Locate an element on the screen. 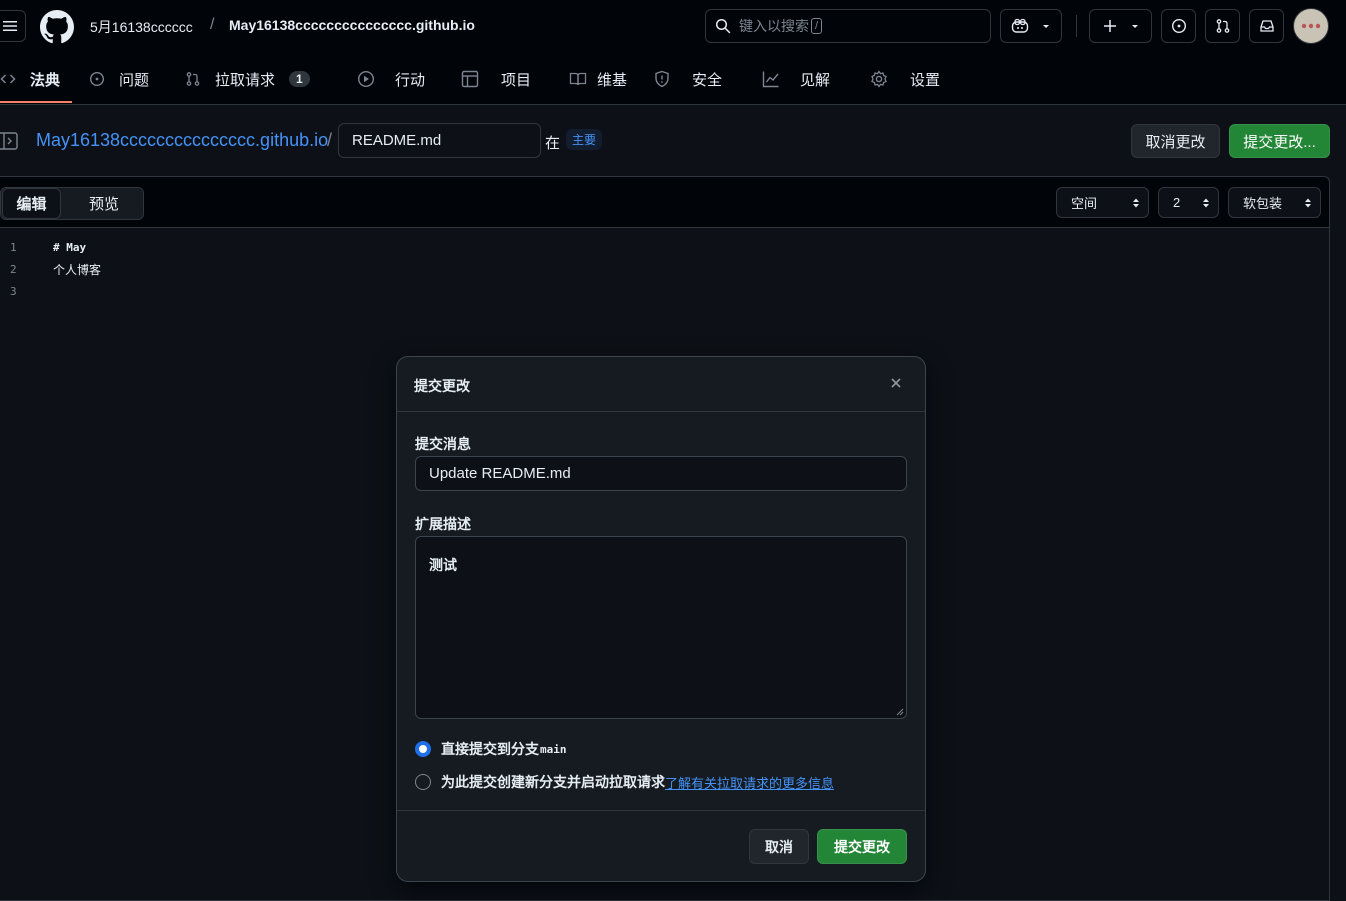 The image size is (1346, 901). new-branch-option: 为此提交创建新分支并启动拉取请求 了解有关拉取请求的更多信息 is located at coordinates (624, 782).